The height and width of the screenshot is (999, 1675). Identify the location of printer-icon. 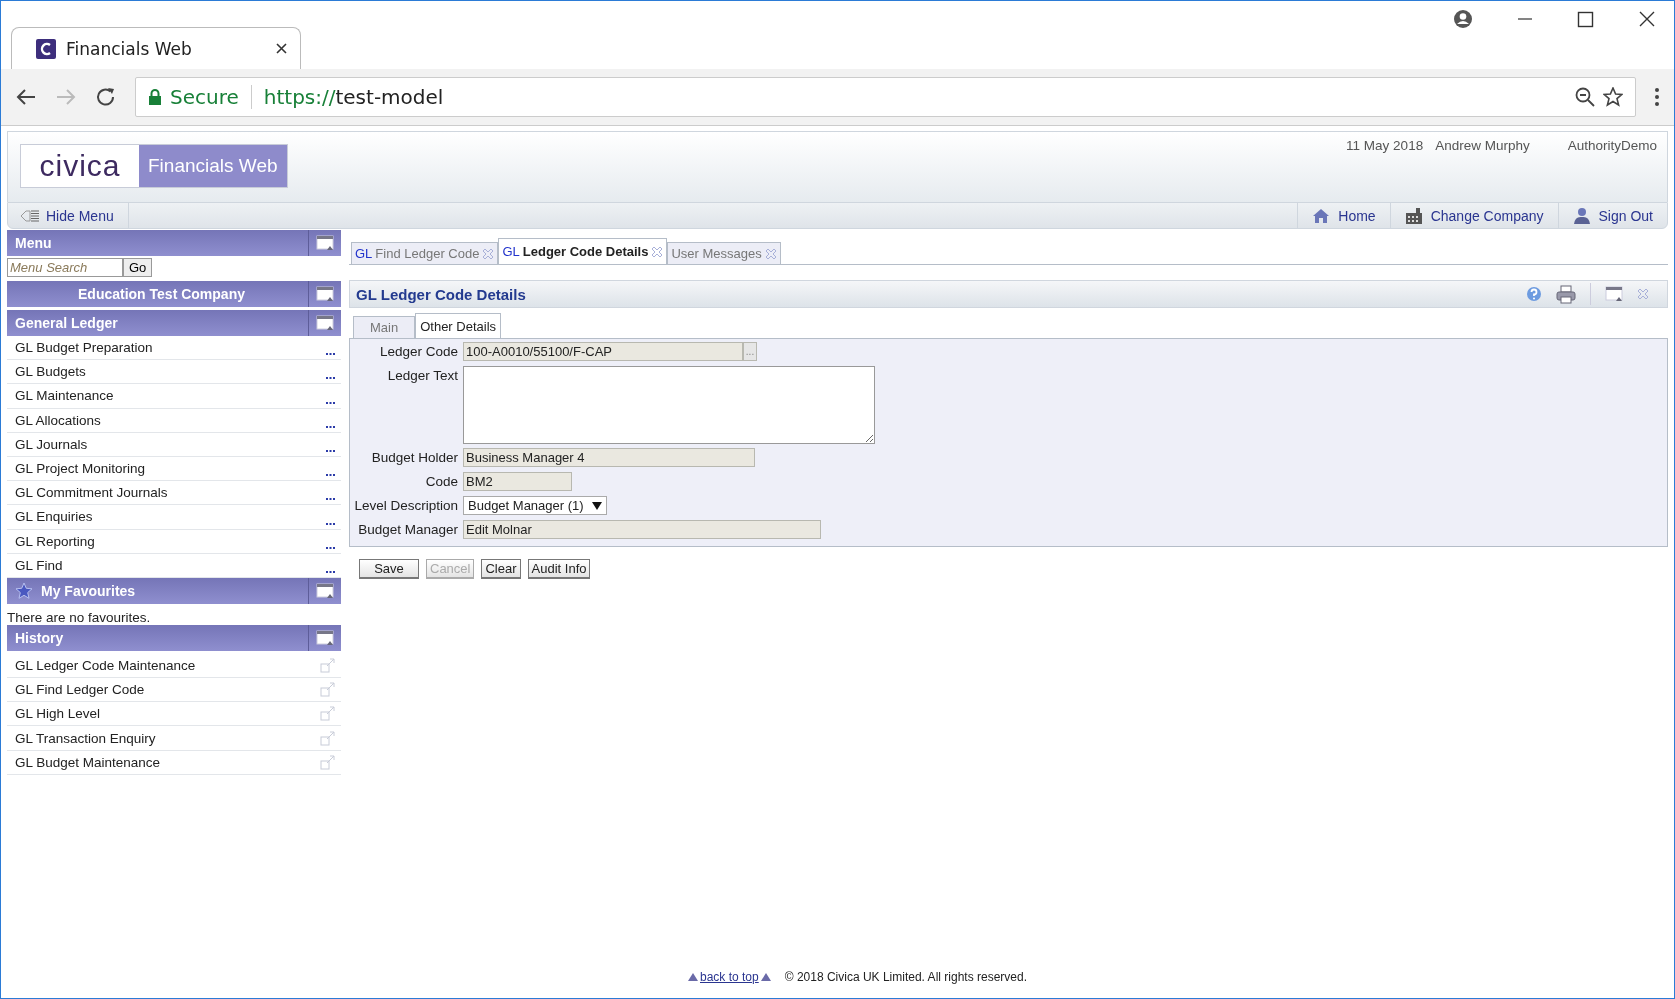
(1566, 294).